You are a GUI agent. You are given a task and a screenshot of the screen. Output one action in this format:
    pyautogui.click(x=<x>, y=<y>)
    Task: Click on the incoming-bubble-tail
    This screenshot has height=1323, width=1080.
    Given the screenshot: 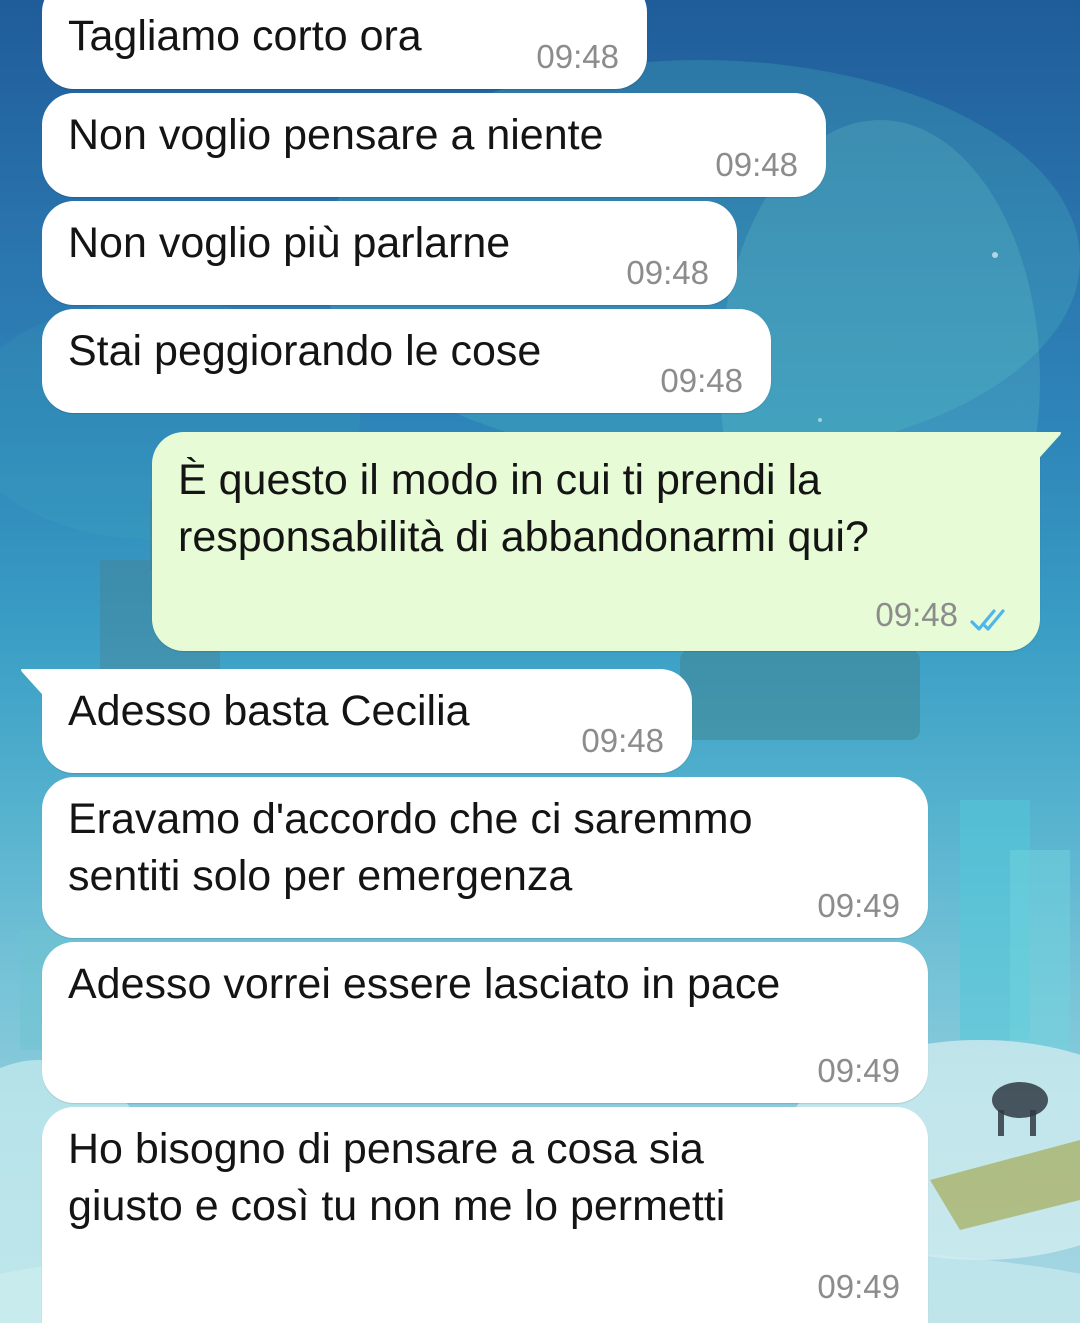 What is the action you would take?
    pyautogui.click(x=35, y=686)
    